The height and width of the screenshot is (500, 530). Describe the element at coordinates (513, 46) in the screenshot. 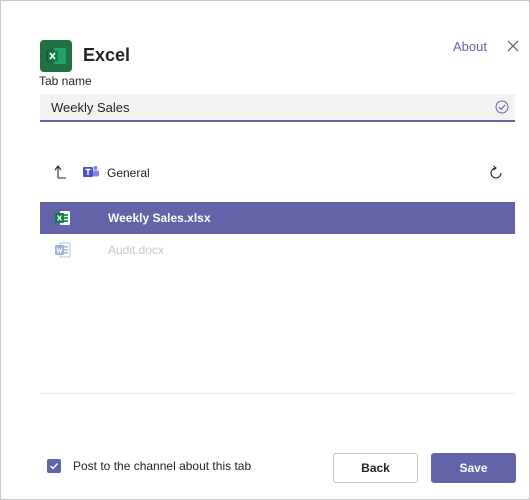

I see `close-icon` at that location.